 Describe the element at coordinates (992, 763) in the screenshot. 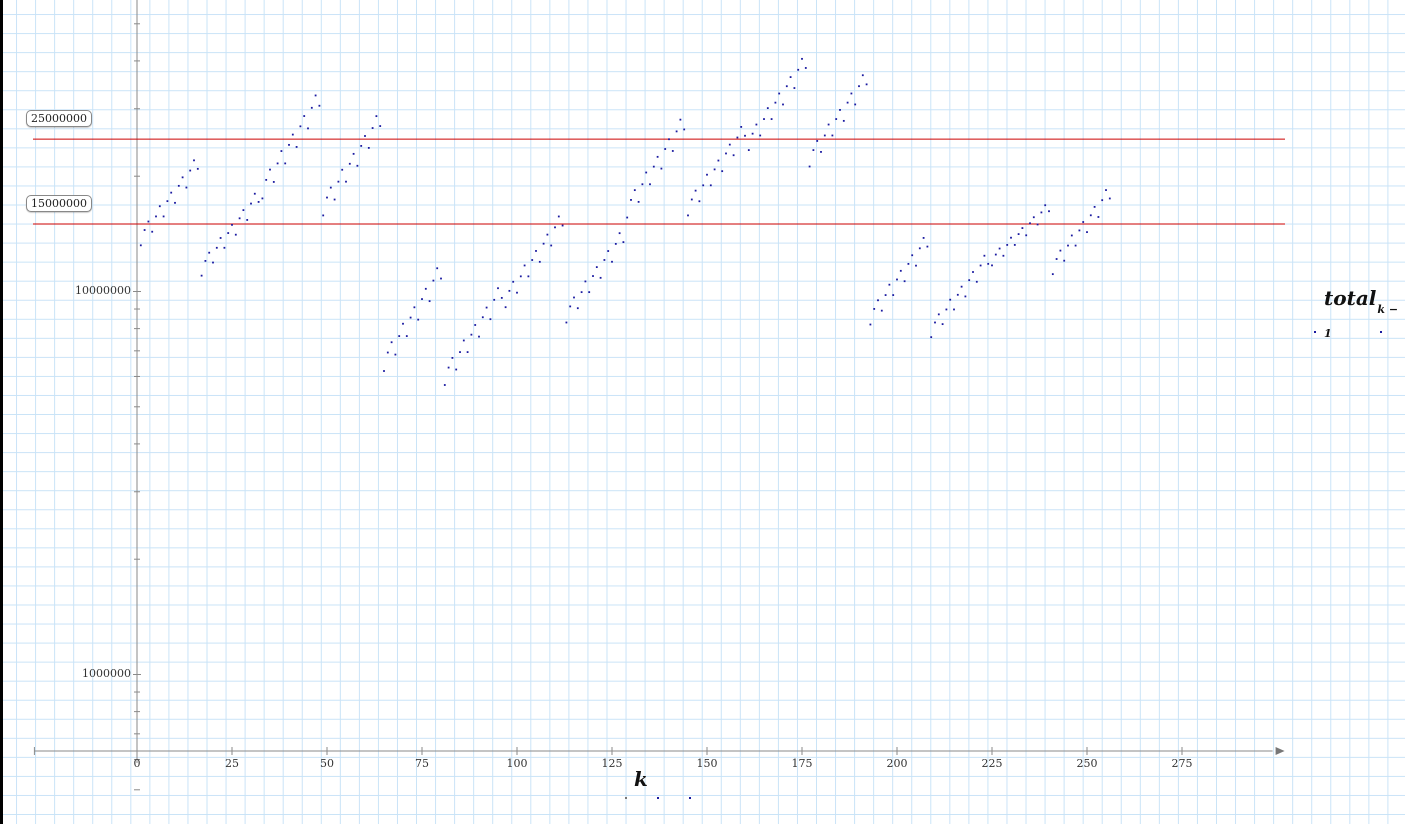

I see `x-tick-label: 225` at that location.